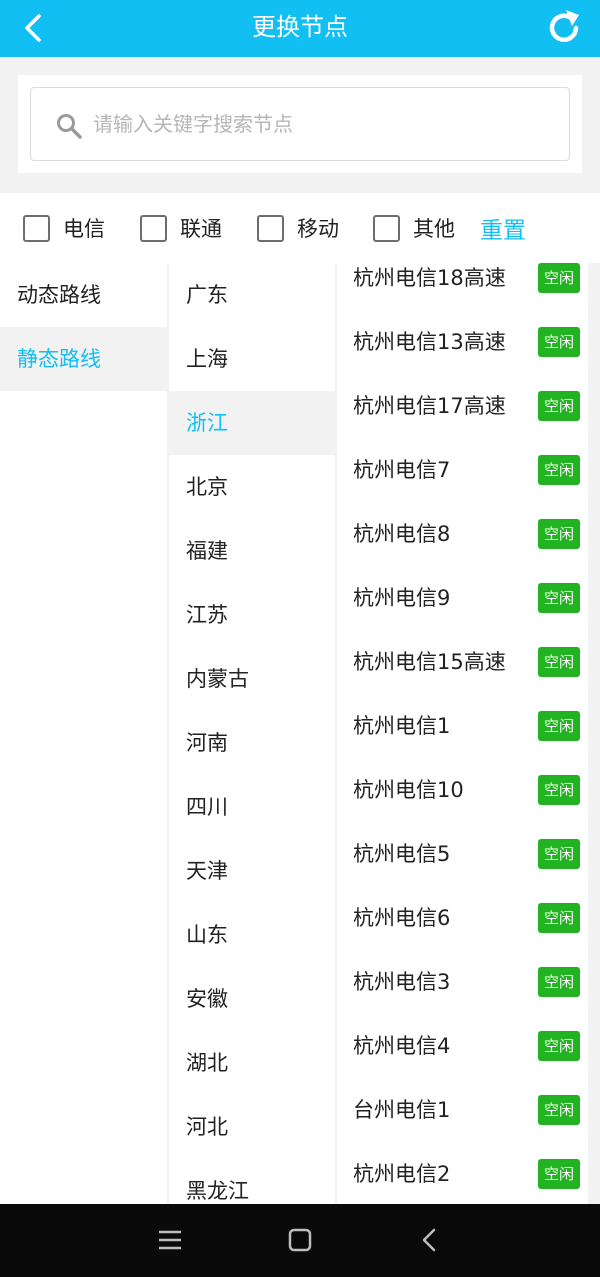 The height and width of the screenshot is (1277, 600). What do you see at coordinates (462, 470) in the screenshot?
I see `node-item: 杭州电信7 空闲` at bounding box center [462, 470].